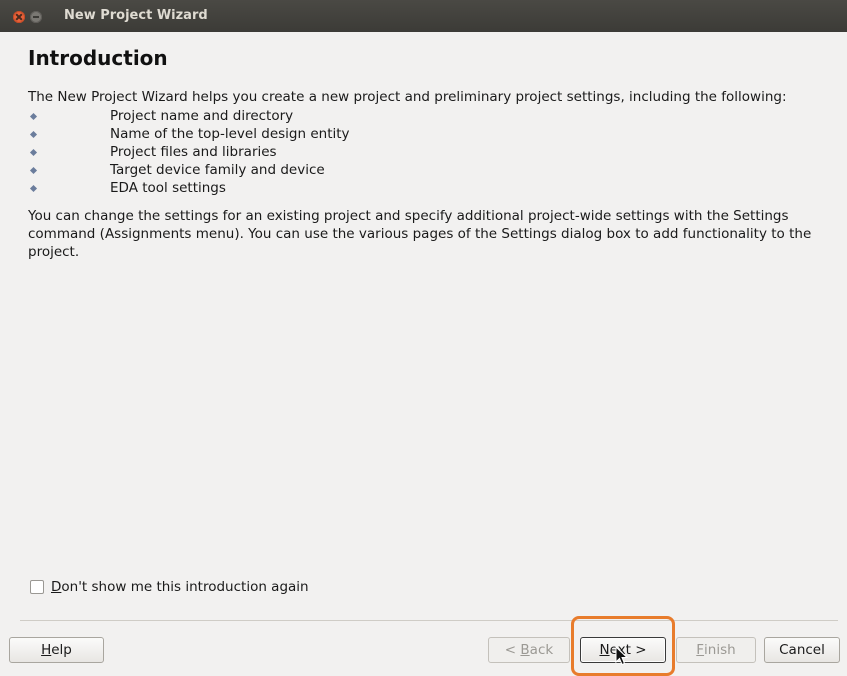 This screenshot has height=676, width=847. What do you see at coordinates (202, 116) in the screenshot?
I see `list-item-label: Project name and directory` at bounding box center [202, 116].